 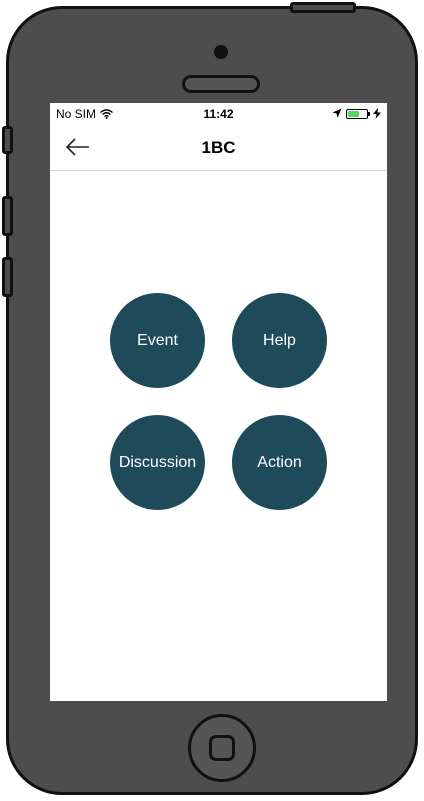 I want to click on battery-tip, so click(x=369, y=113).